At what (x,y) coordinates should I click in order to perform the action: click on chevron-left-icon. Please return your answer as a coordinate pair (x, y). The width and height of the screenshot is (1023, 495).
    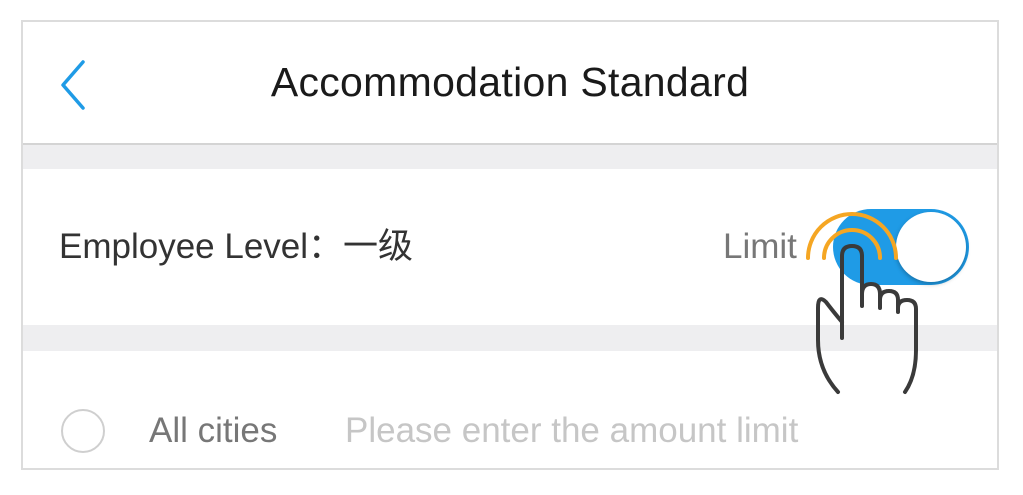
    Looking at the image, I should click on (73, 85).